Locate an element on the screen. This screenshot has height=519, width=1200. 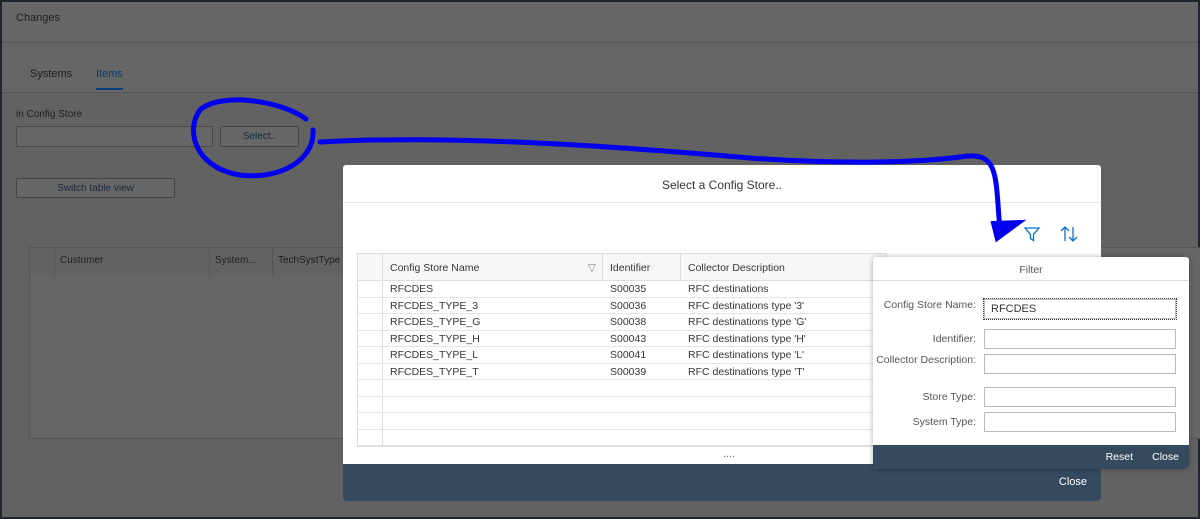
filter-field-label: Store Type: is located at coordinates (949, 397).